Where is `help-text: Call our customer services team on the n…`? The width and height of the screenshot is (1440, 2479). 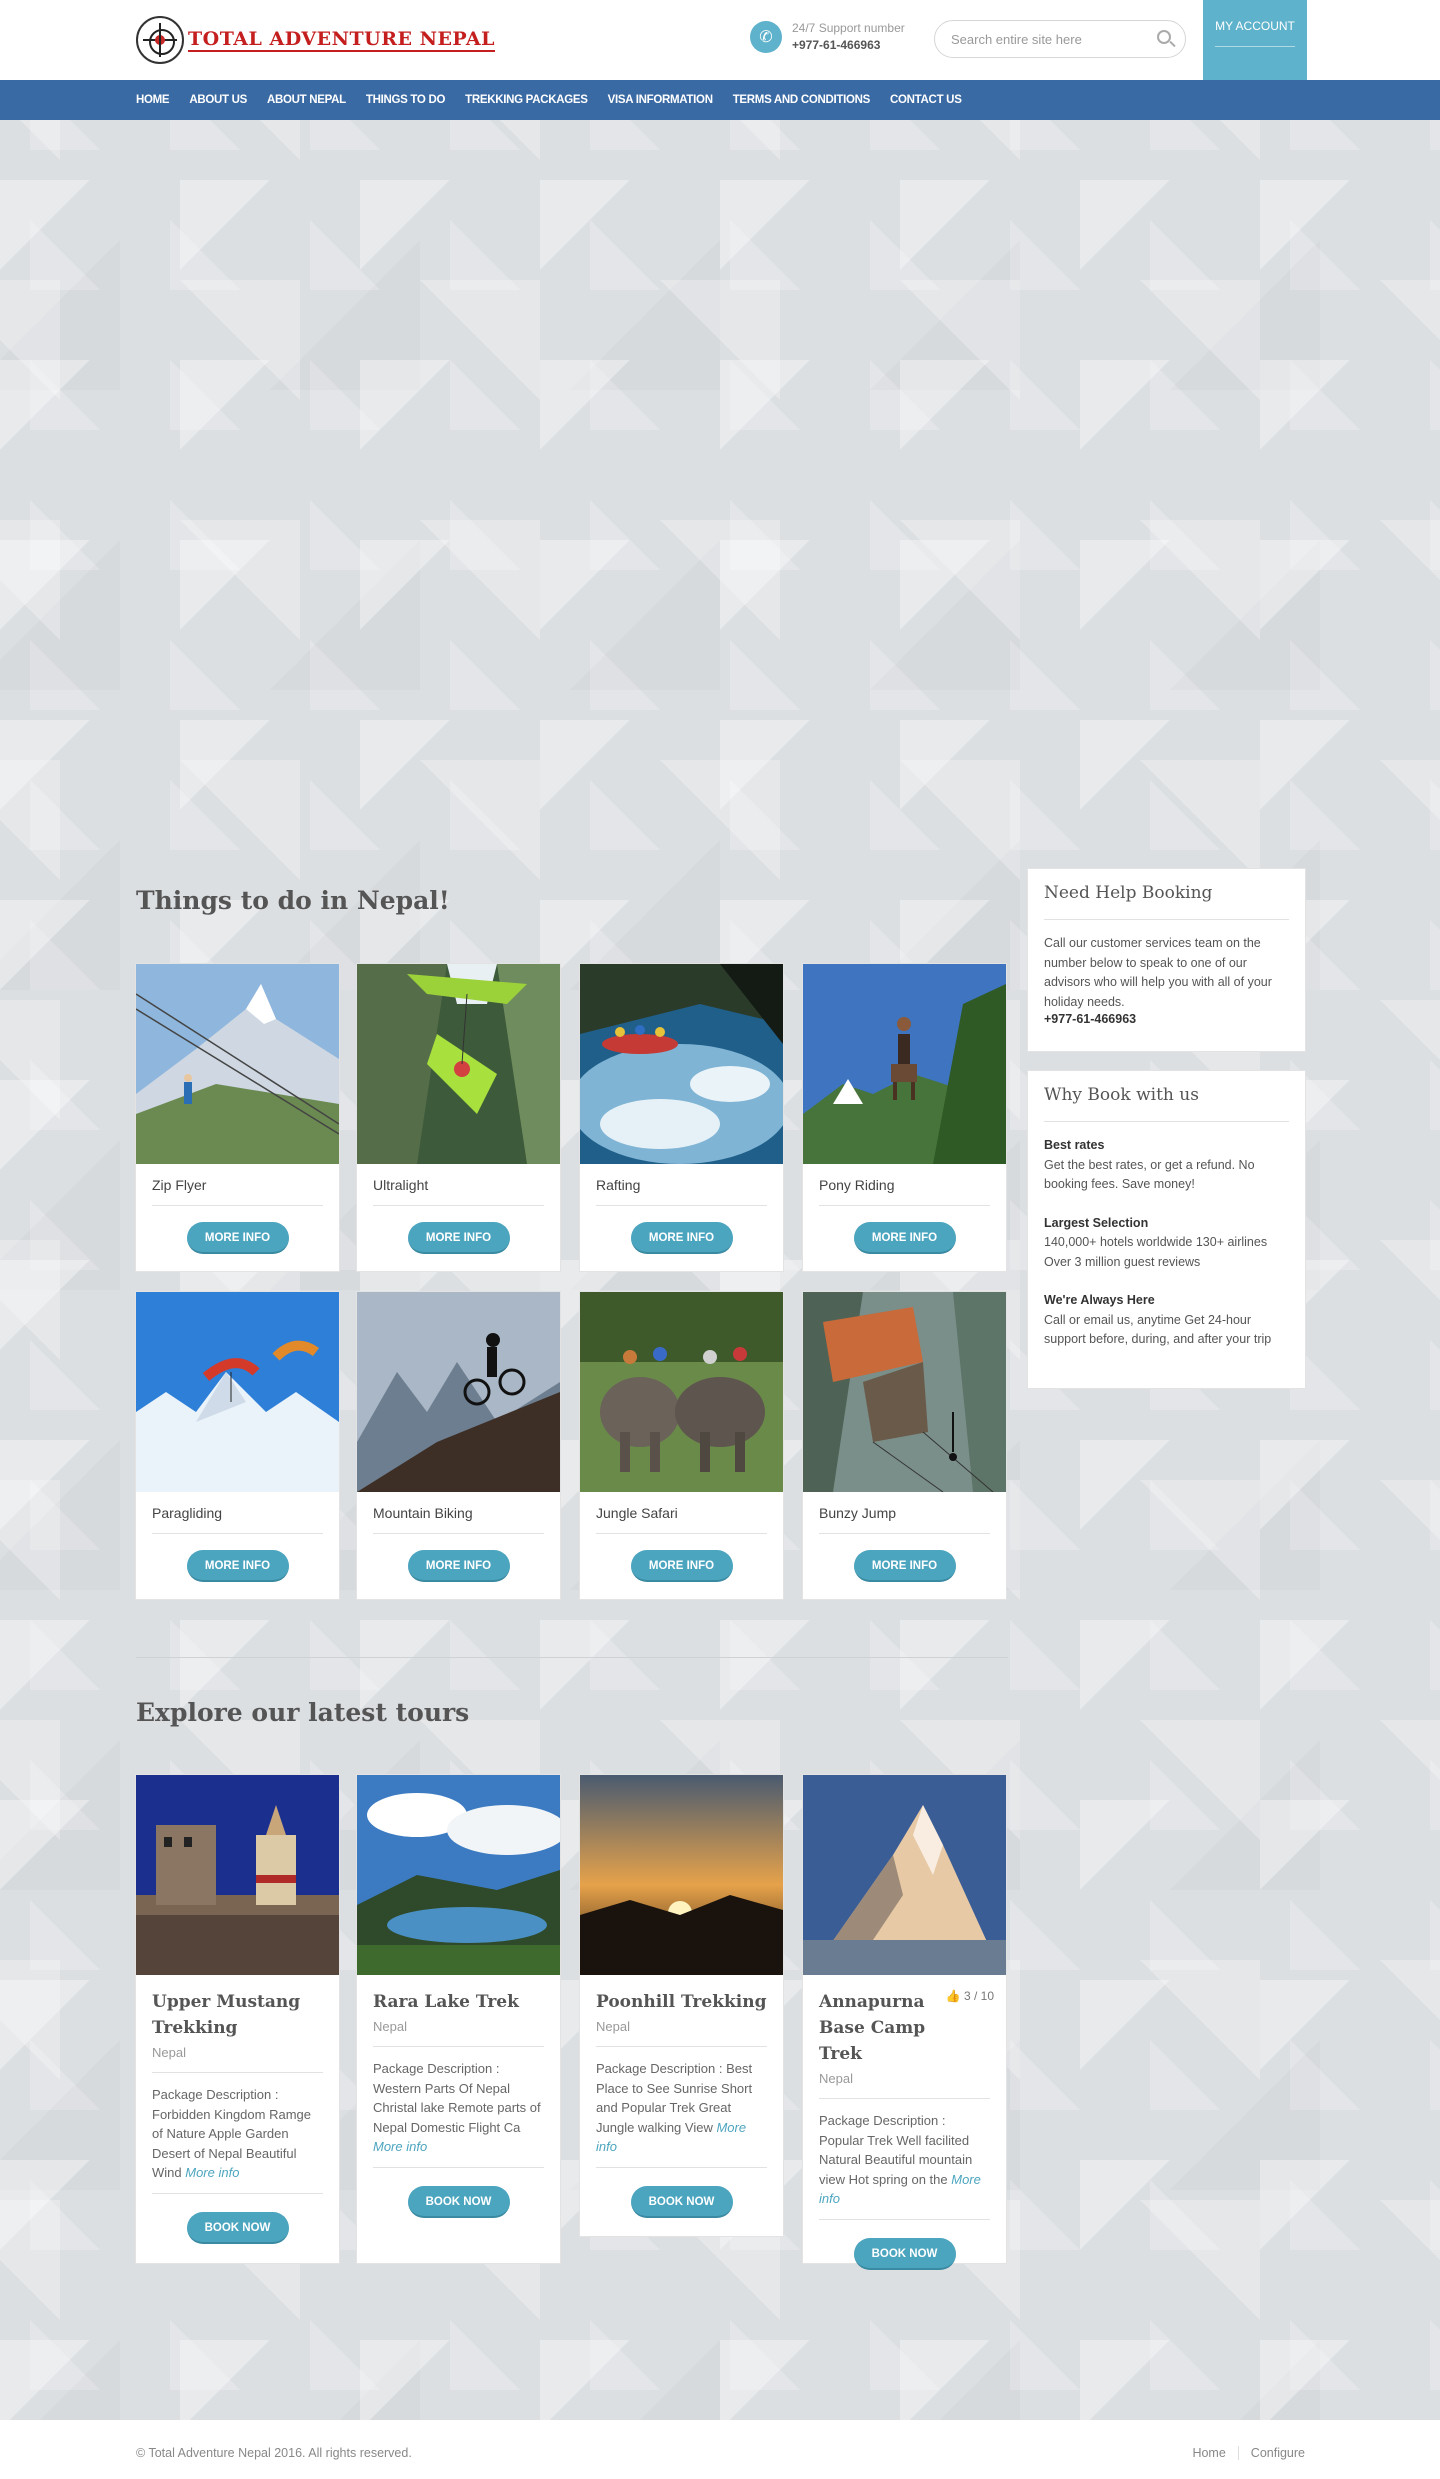 help-text: Call our customer services team on the n… is located at coordinates (1158, 972).